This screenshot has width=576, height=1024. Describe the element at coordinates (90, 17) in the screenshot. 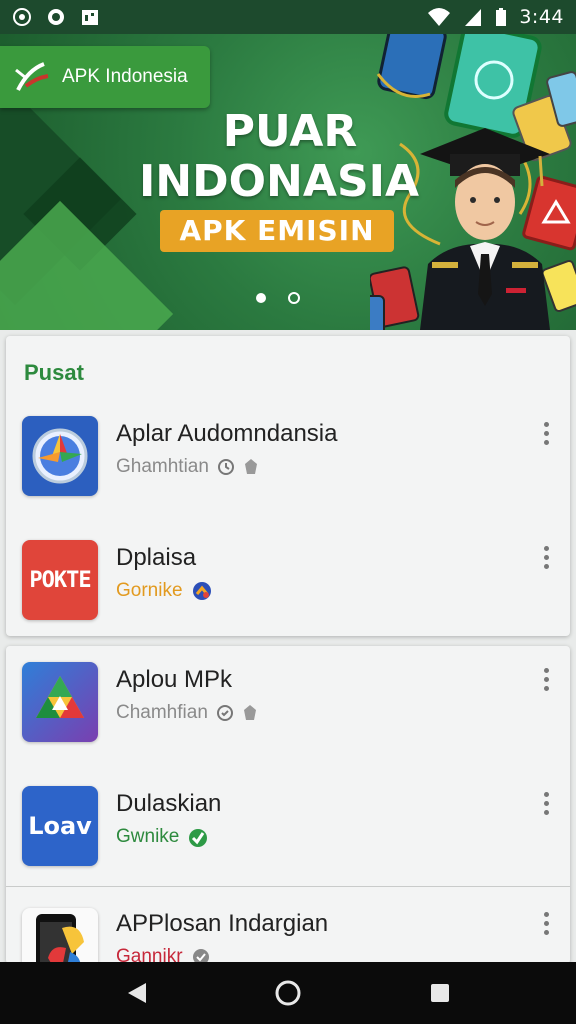

I see `calendar-icon` at that location.